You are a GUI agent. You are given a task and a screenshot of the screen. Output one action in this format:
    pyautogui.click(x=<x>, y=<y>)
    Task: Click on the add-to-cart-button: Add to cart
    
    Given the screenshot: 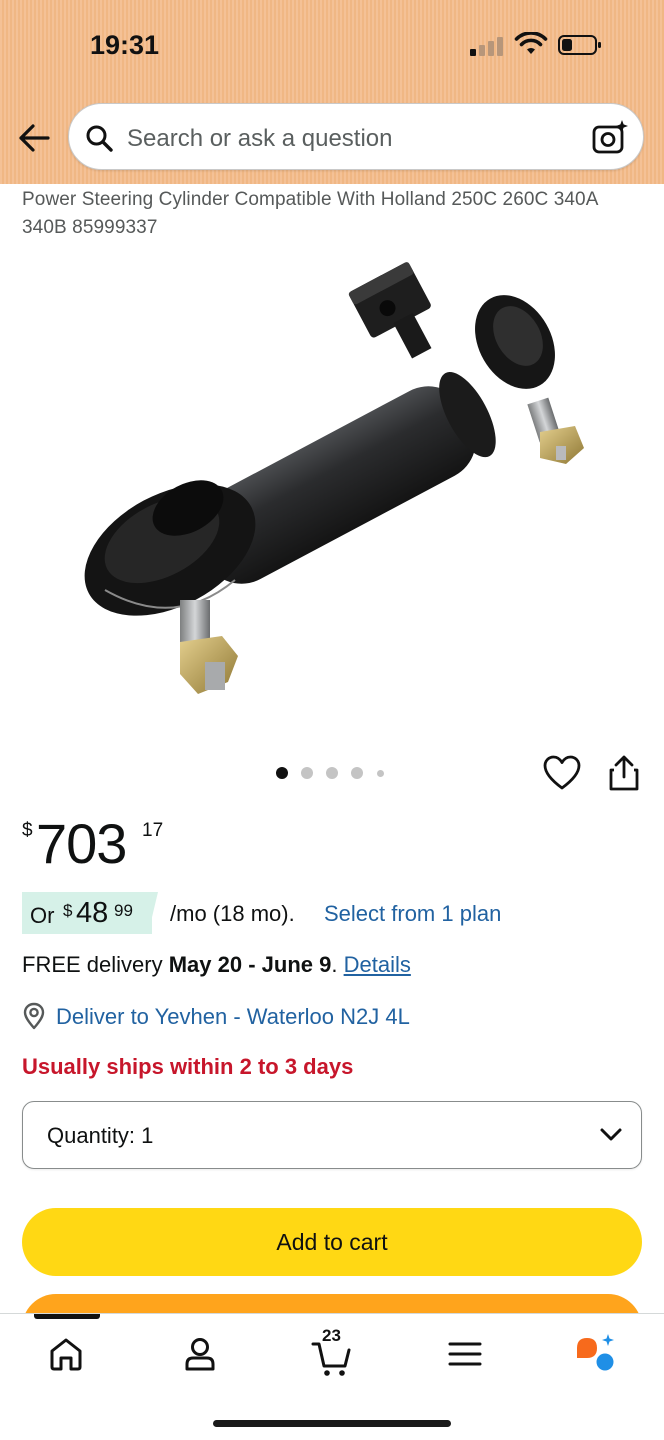 What is the action you would take?
    pyautogui.click(x=332, y=1242)
    